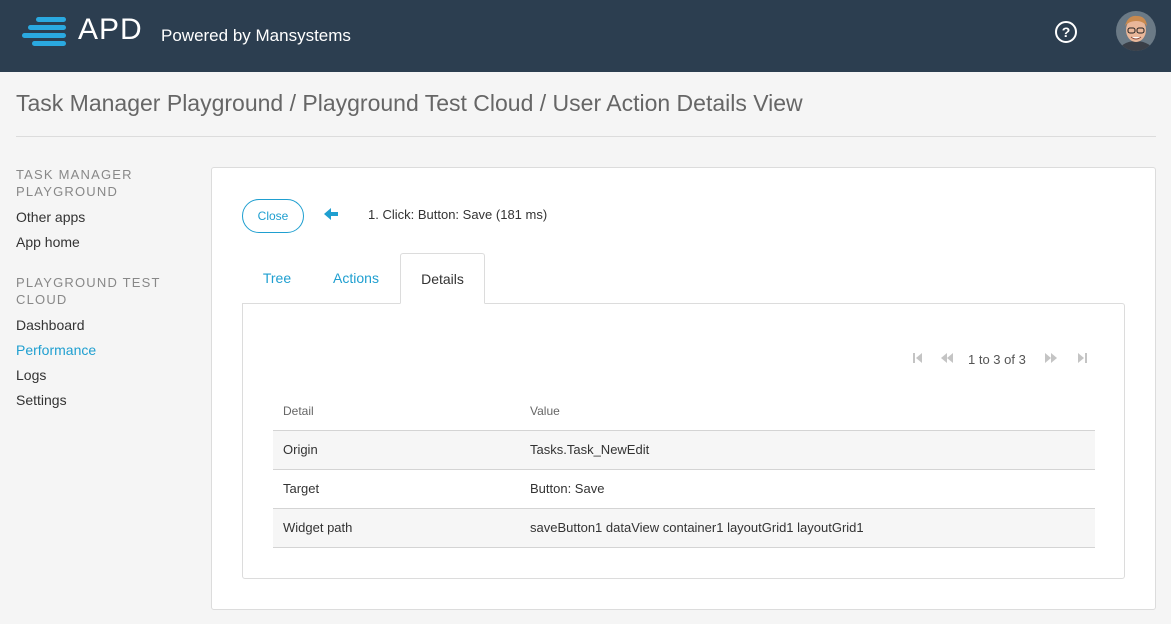  I want to click on tab-tree: Tree, so click(277, 278).